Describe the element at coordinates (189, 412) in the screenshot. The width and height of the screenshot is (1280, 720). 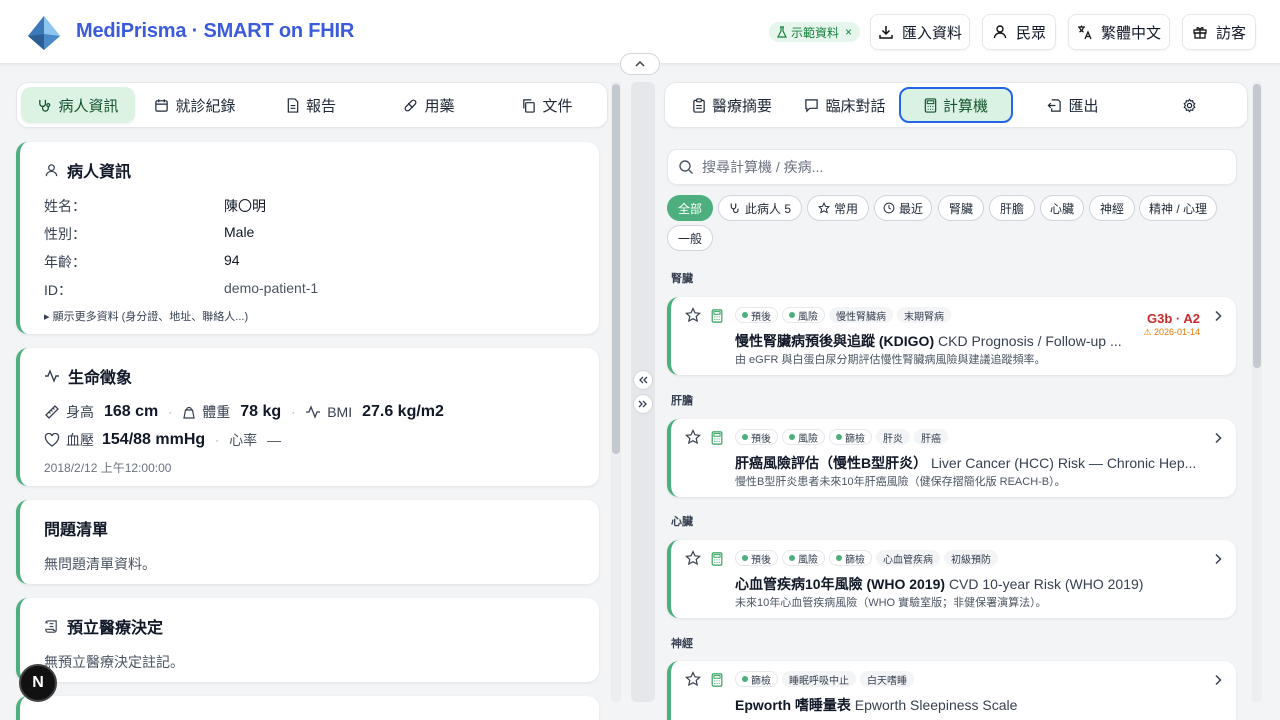
I see `weight-icon` at that location.